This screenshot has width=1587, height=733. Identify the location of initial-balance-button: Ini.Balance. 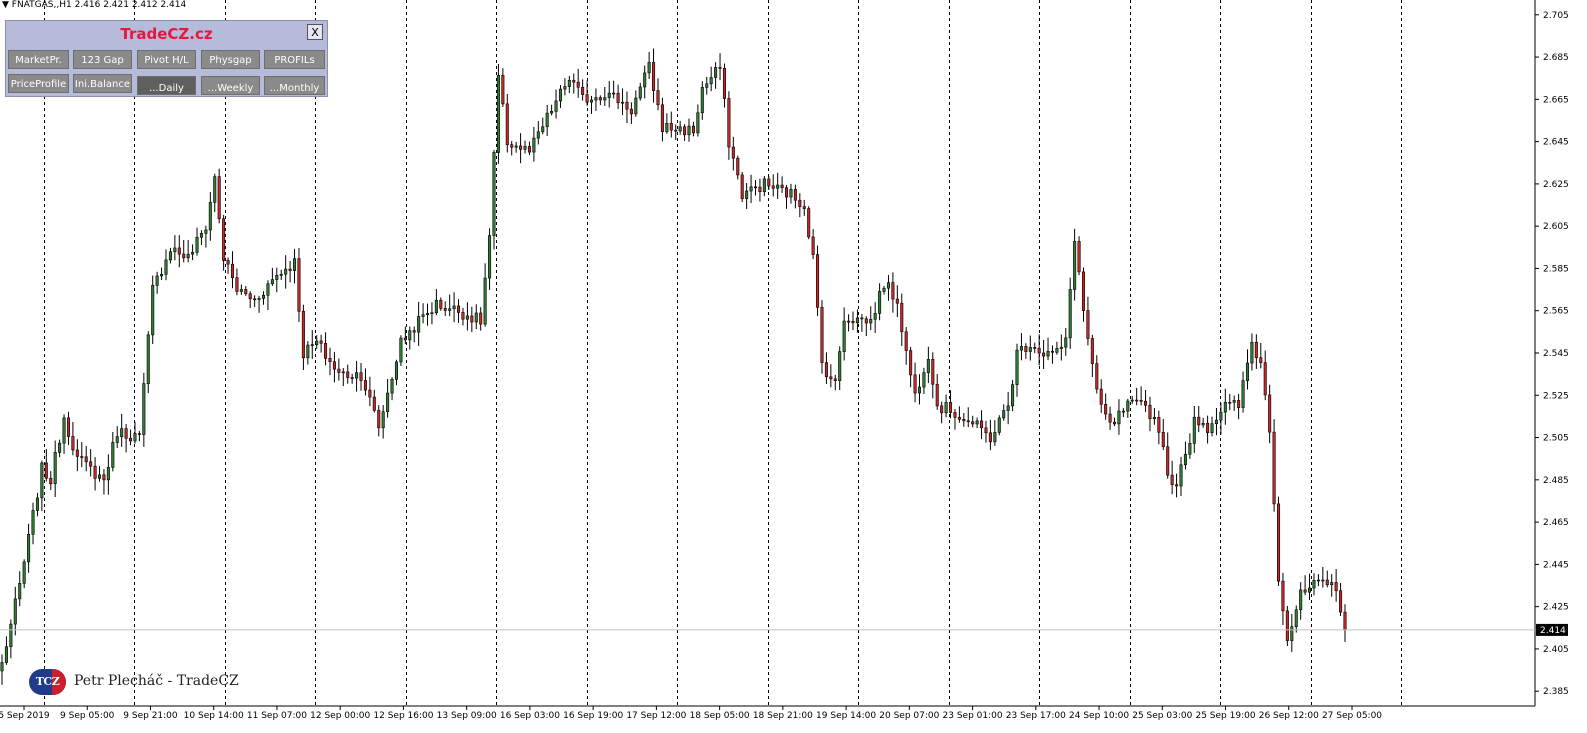
(102, 83).